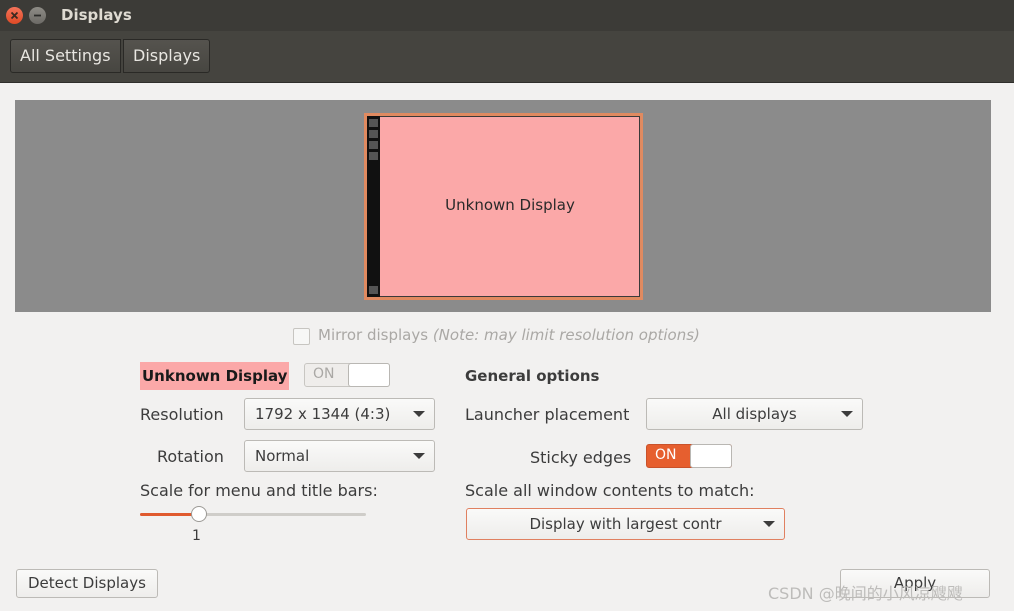  Describe the element at coordinates (323, 414) in the screenshot. I see `resolution-value: 1792 x 1344 (4:3)` at that location.